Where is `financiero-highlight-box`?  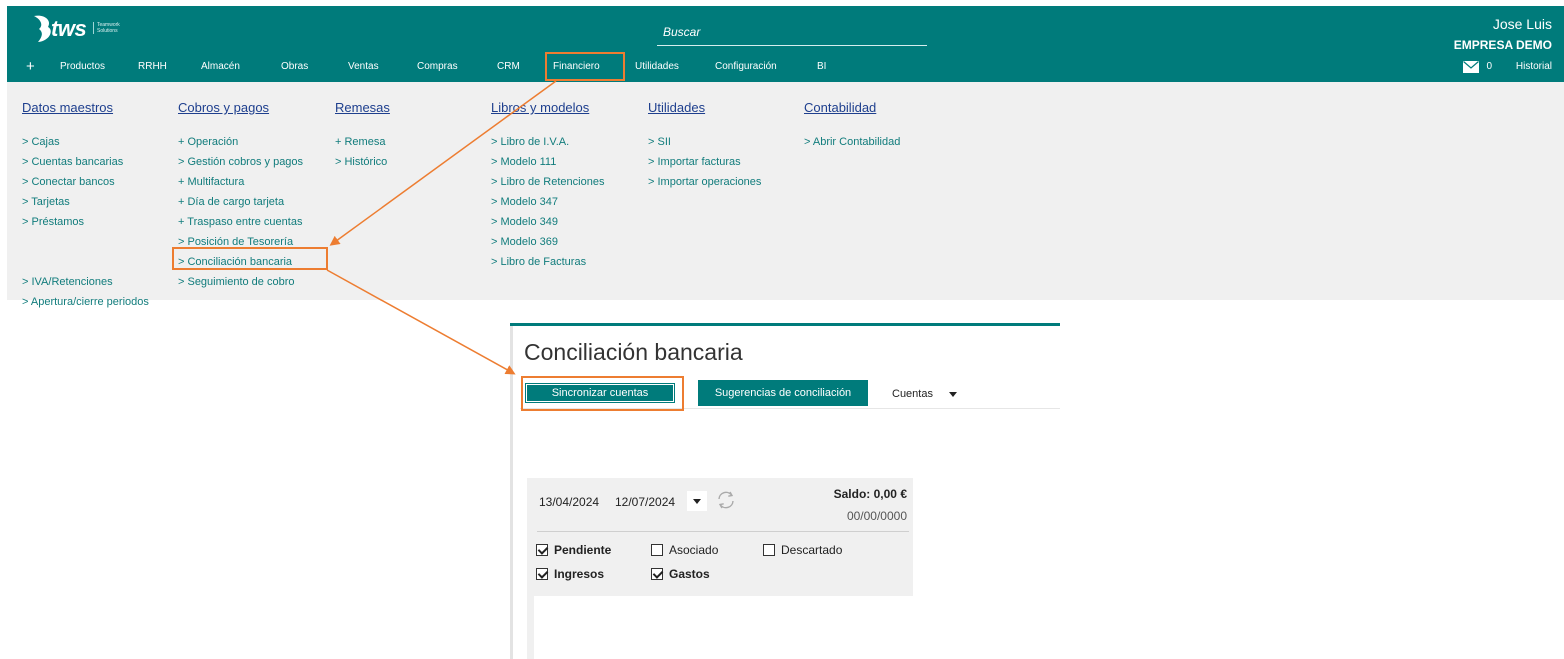
financiero-highlight-box is located at coordinates (585, 66).